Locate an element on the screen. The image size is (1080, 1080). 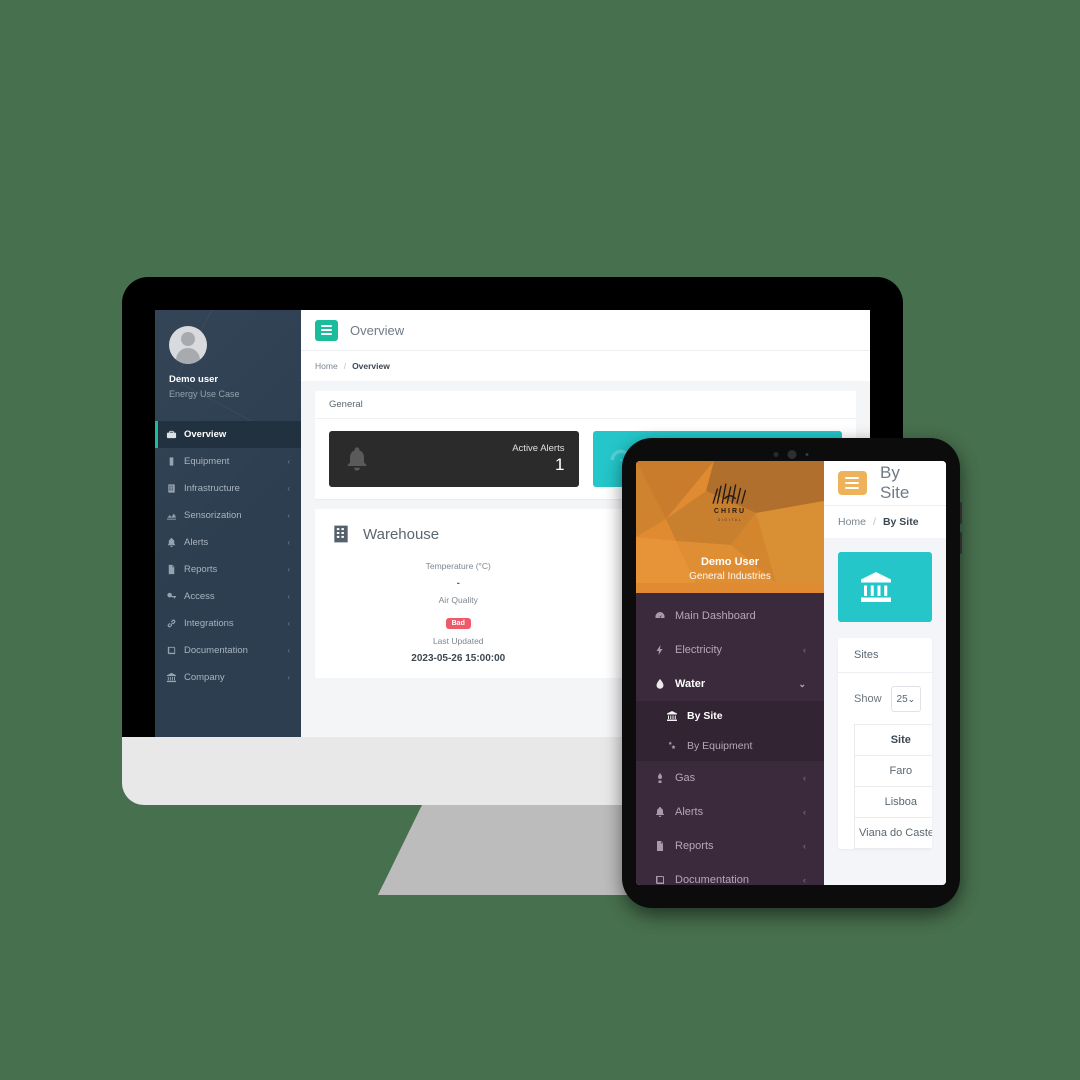
sidebar-label: Integrations is located at coordinates (209, 623).